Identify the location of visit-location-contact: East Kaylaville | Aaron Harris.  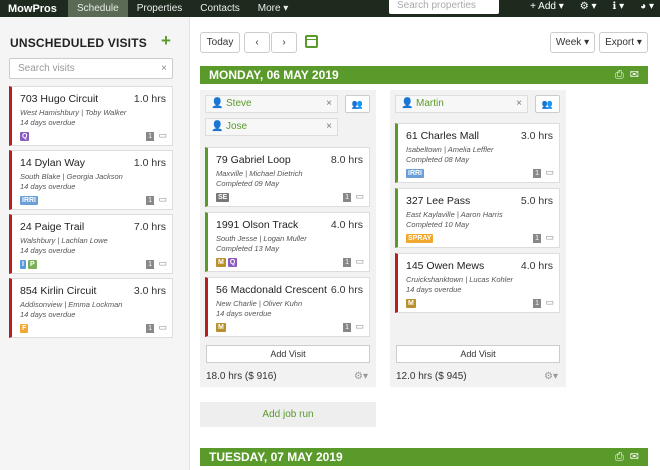
(454, 214).